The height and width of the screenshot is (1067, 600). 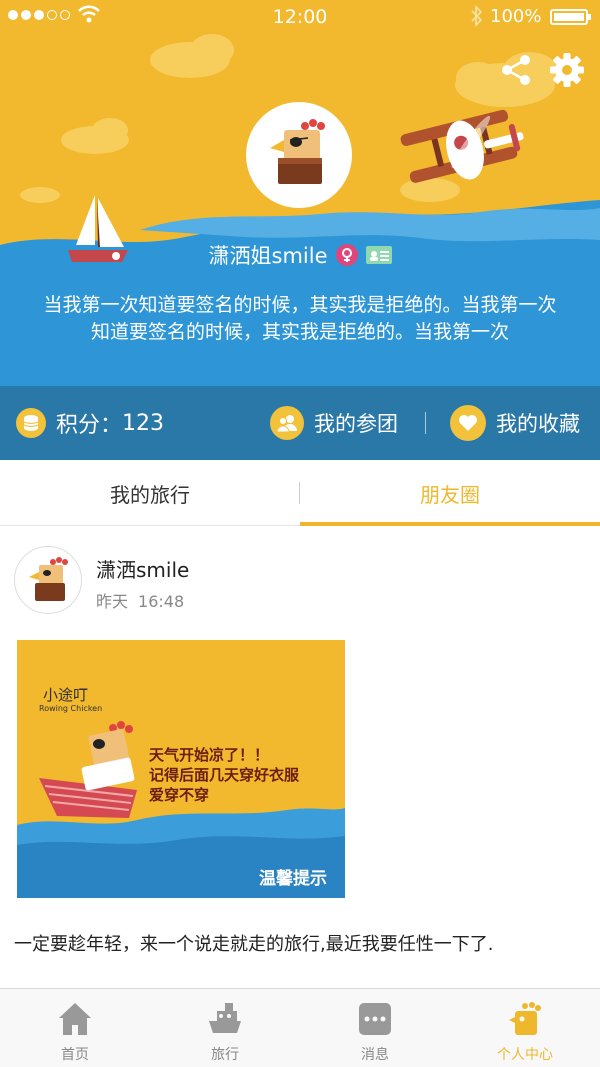 I want to click on post-author-avatar, so click(x=48, y=580).